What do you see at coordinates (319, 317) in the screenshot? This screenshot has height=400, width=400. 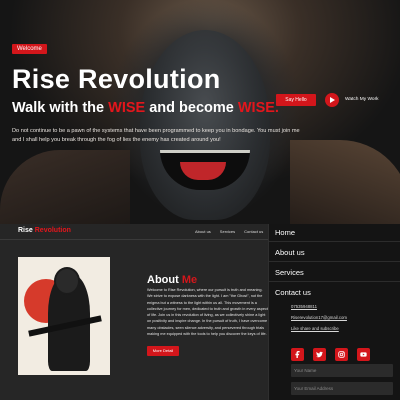 I see `contact-email: Riserevolution17@gmail.com` at bounding box center [319, 317].